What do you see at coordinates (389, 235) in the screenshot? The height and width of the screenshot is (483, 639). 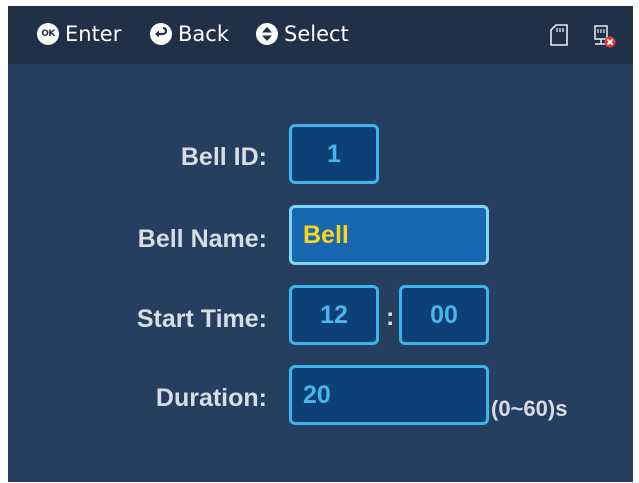 I see `bell-name-field: Bell` at bounding box center [389, 235].